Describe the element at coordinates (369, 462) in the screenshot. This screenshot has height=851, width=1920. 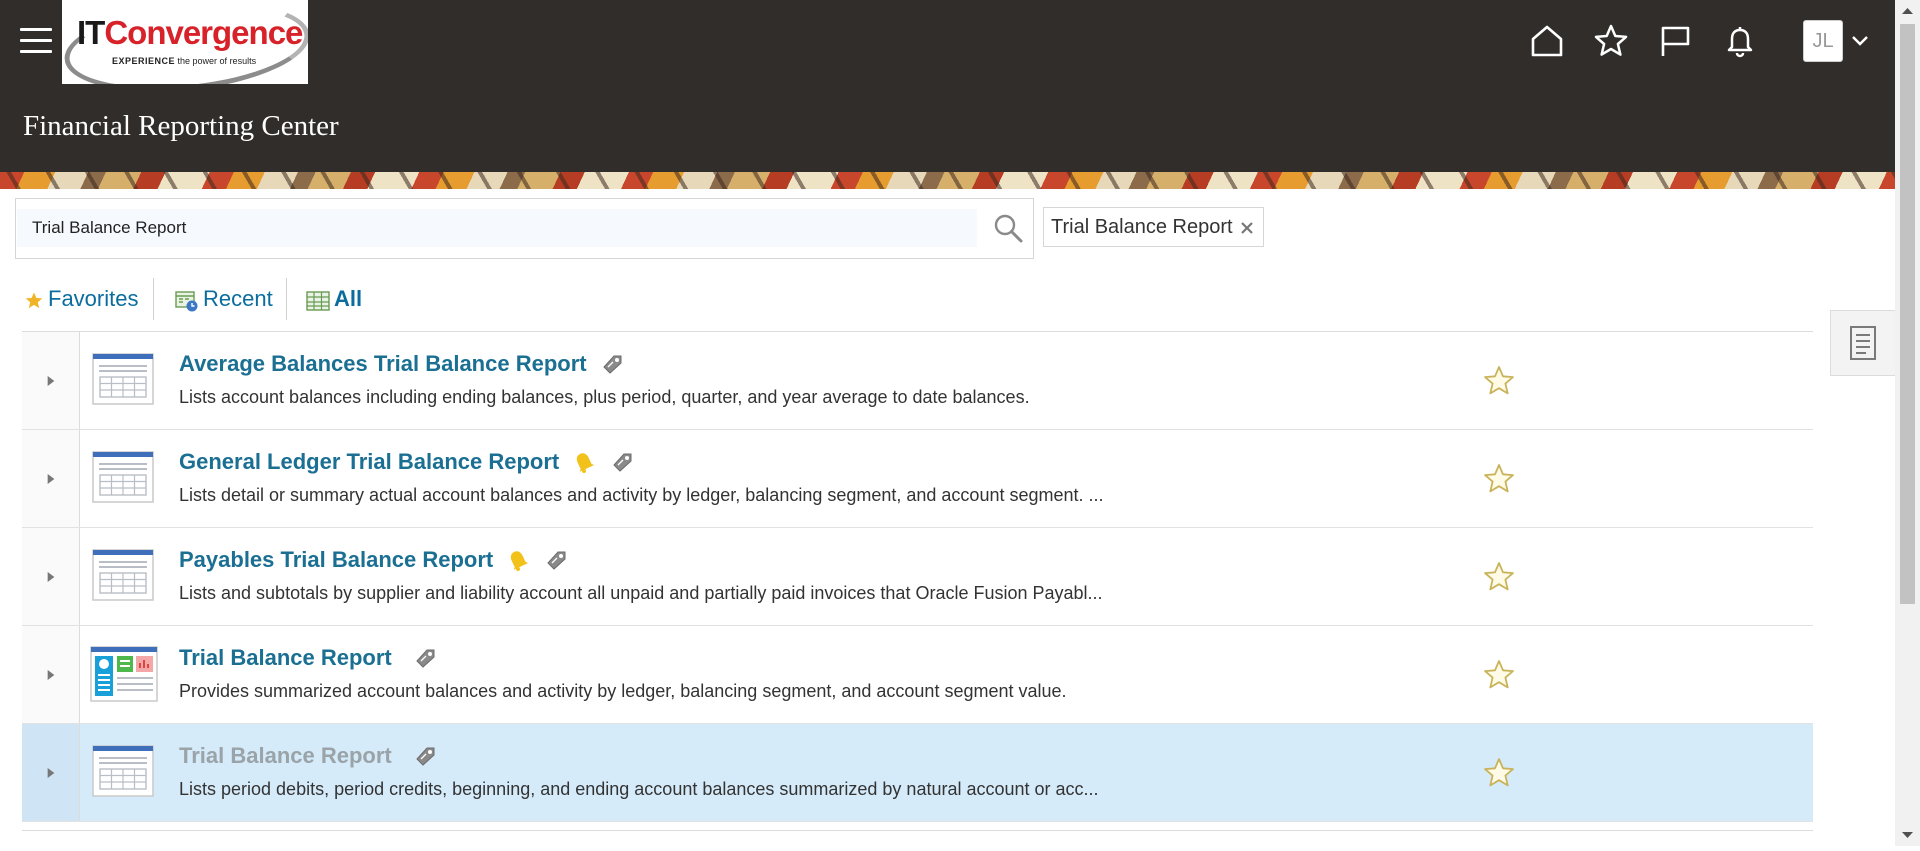
I see `report-title-link: General Ledger Trial Balance Report` at that location.